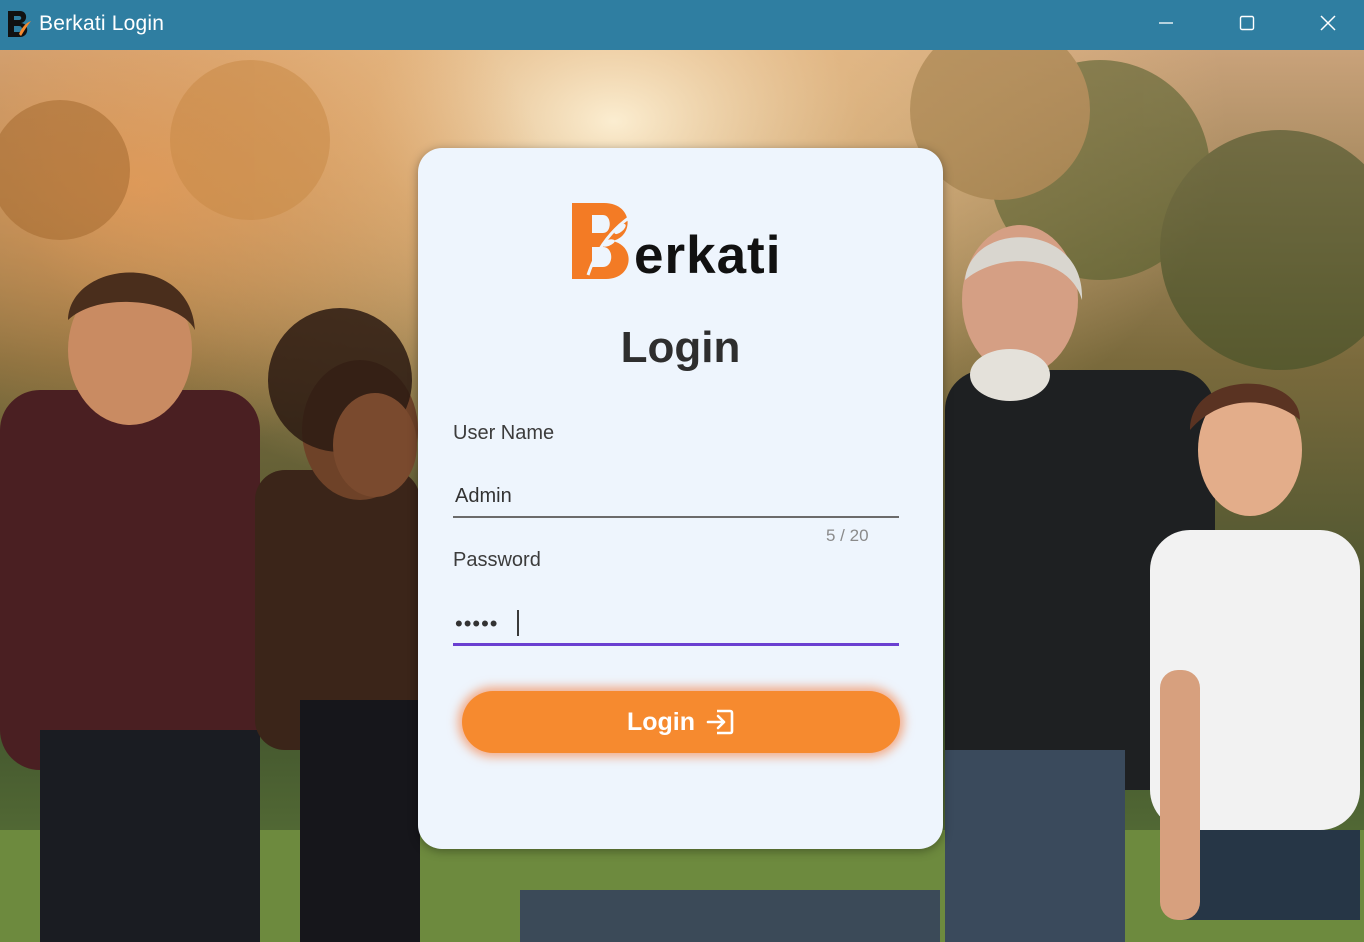 The height and width of the screenshot is (942, 1364). I want to click on title-bar: Berkati Login, so click(682, 25).